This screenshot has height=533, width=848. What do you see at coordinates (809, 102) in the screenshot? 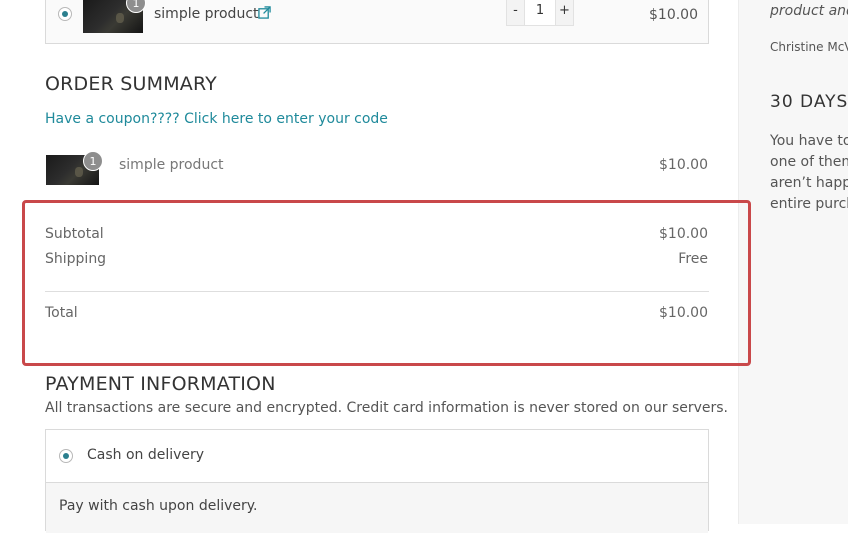
I see `guarantee-title: 30 DAYS` at bounding box center [809, 102].